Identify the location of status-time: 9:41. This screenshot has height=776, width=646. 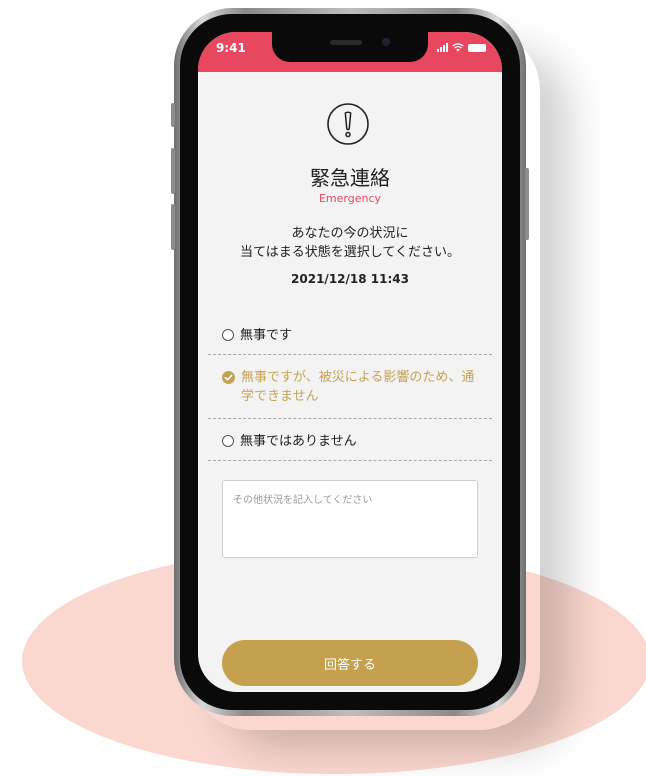
(231, 48).